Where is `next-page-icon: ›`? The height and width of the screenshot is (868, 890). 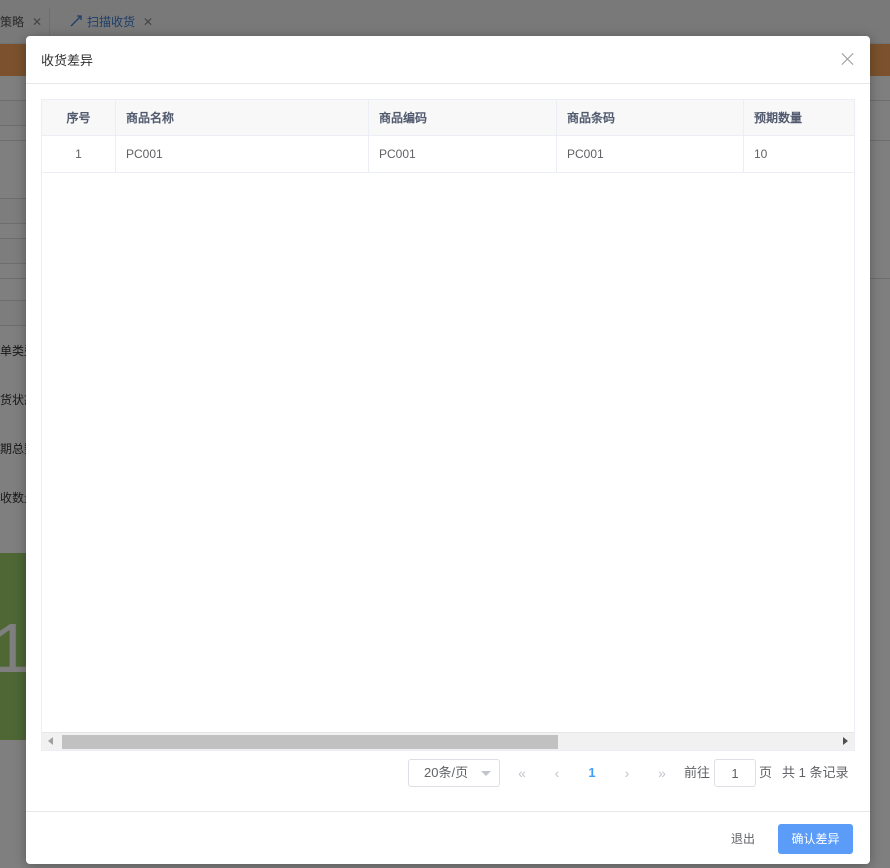
next-page-icon: › is located at coordinates (627, 773).